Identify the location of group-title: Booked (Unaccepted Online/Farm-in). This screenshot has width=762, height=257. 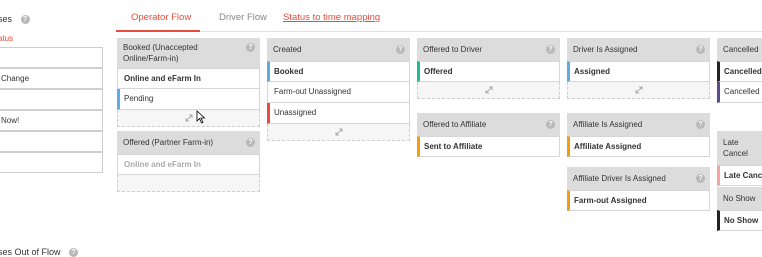
(160, 53).